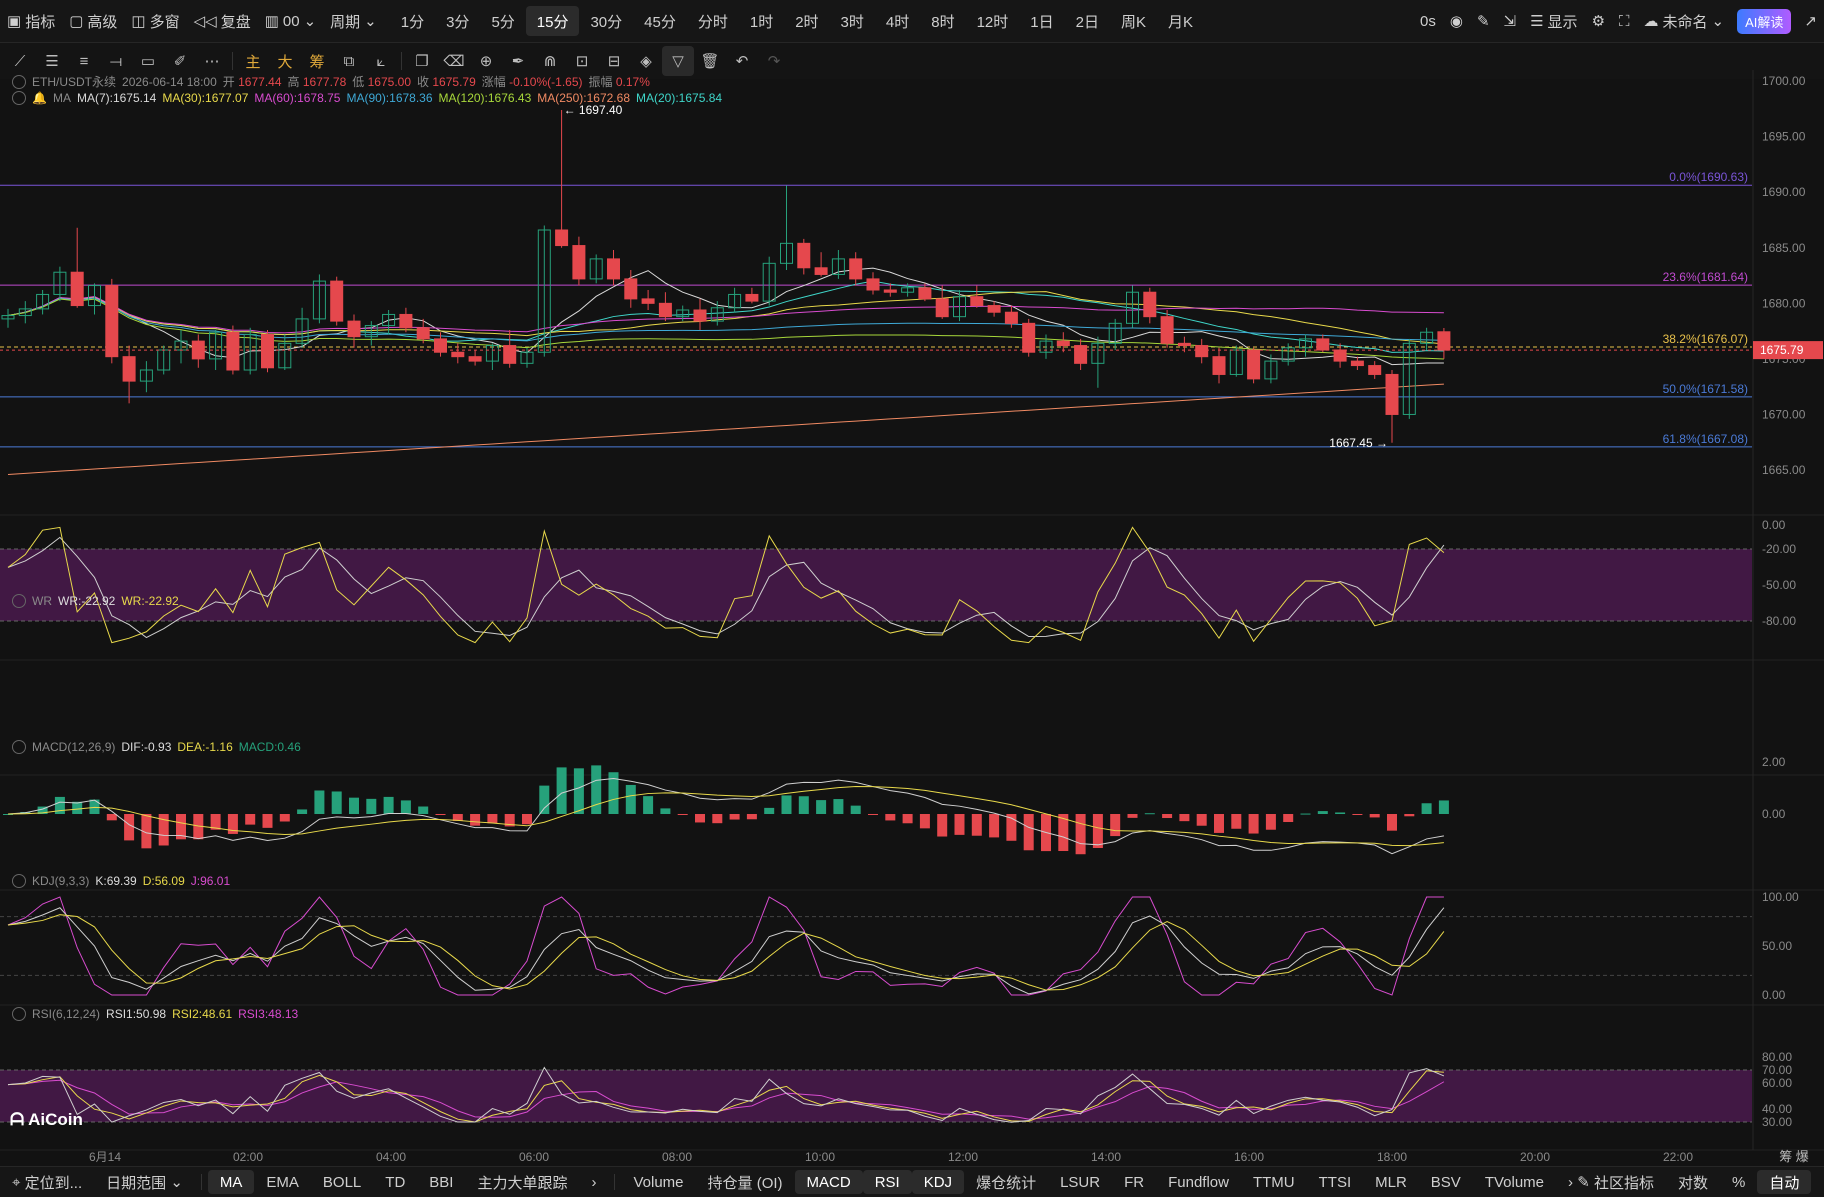 This screenshot has height=1197, width=1824. I want to click on sub-indicator-8: Fundflow, so click(1198, 1182).